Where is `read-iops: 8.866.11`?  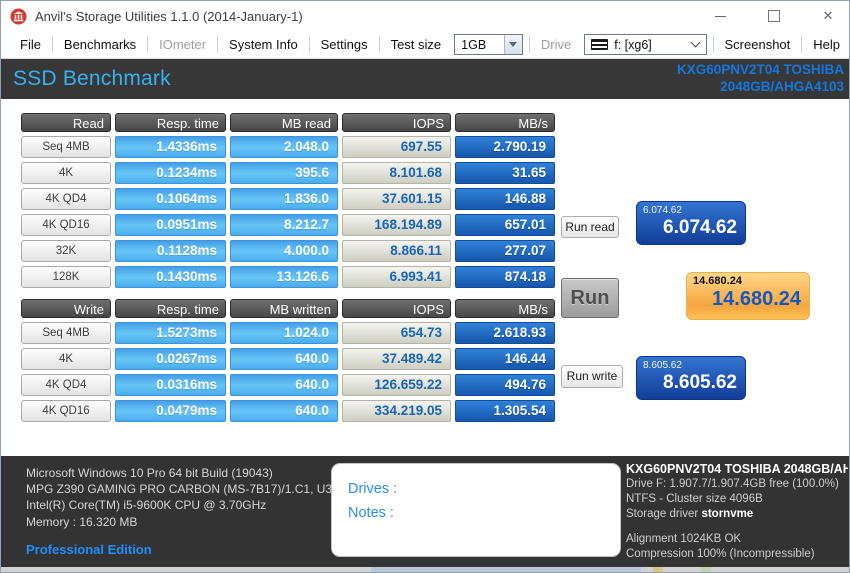
read-iops: 8.866.11 is located at coordinates (396, 251).